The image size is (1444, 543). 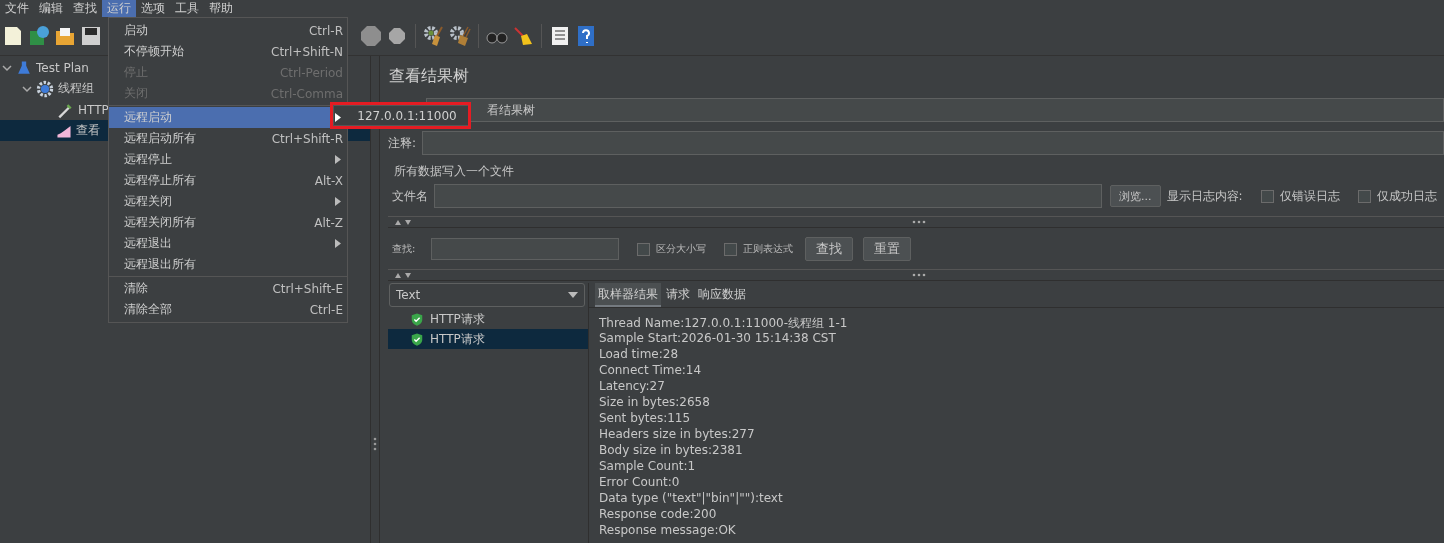 I want to click on field-label: 查找:, so click(x=404, y=249).